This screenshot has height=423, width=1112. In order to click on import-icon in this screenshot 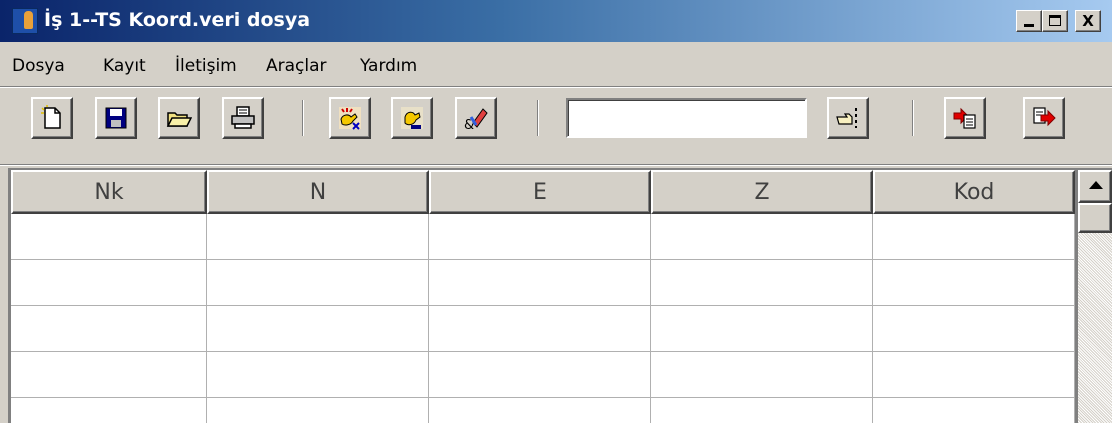, I will do `click(964, 118)`.